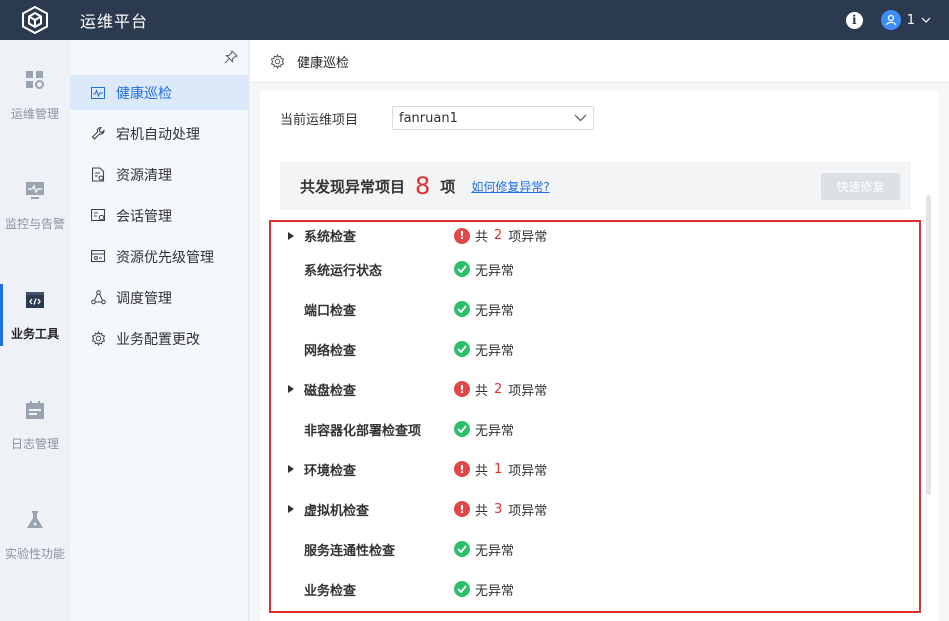  What do you see at coordinates (926, 20) in the screenshot?
I see `chevron-down-icon` at bounding box center [926, 20].